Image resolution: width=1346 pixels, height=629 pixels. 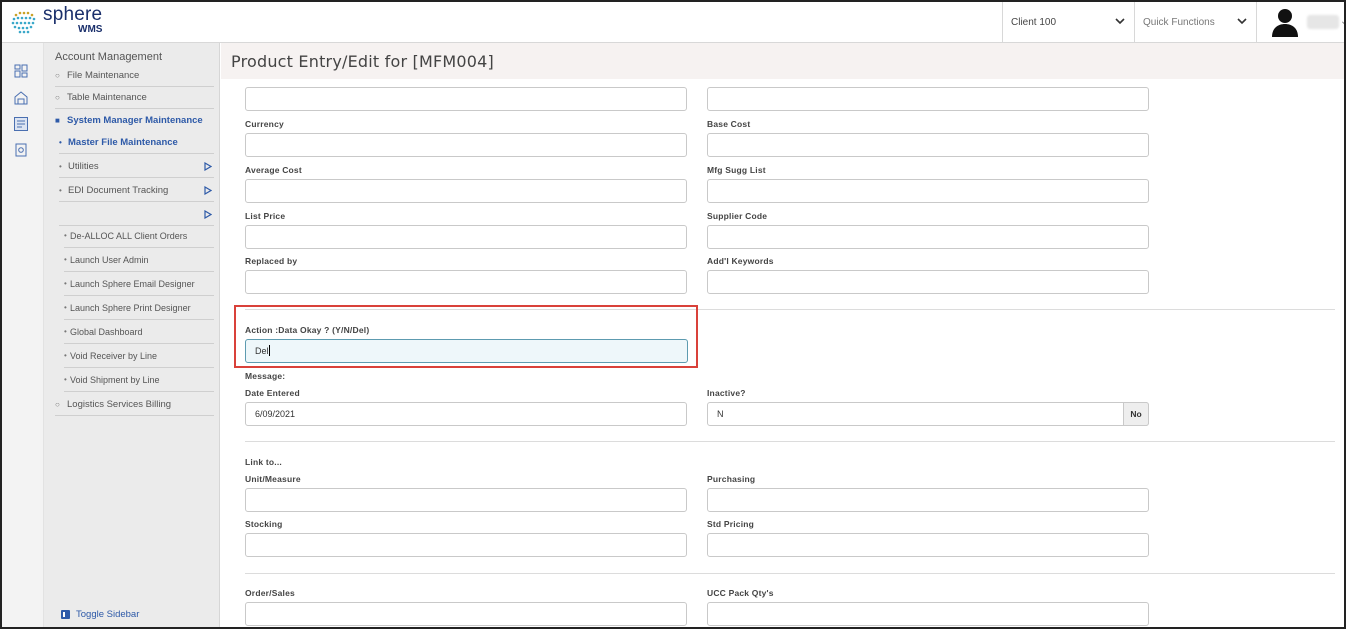 What do you see at coordinates (466, 614) in the screenshot?
I see `order-sales-field` at bounding box center [466, 614].